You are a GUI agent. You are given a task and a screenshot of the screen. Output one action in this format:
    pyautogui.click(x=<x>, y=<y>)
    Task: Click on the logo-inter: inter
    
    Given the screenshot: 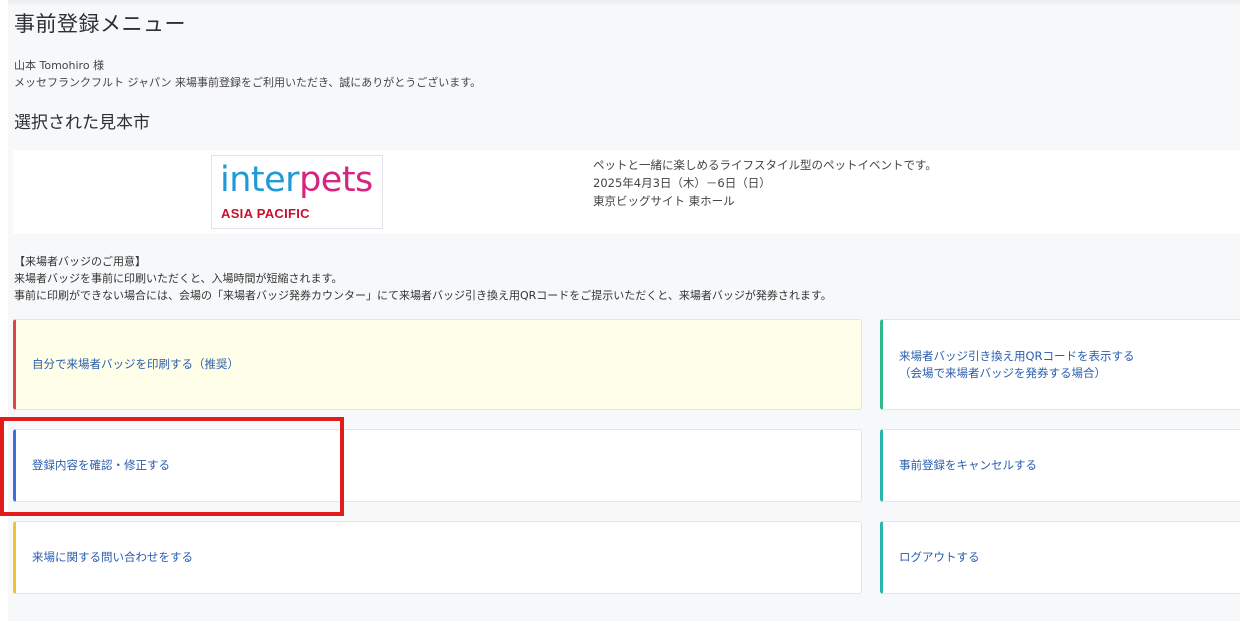 What is the action you would take?
    pyautogui.click(x=260, y=180)
    